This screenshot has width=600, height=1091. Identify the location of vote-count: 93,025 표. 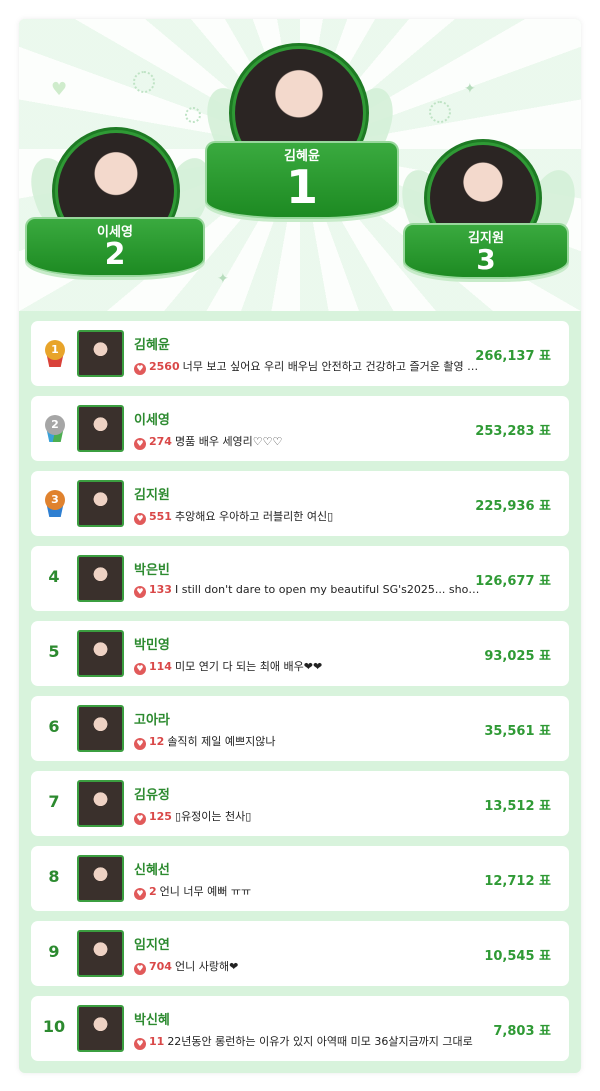
(517, 656).